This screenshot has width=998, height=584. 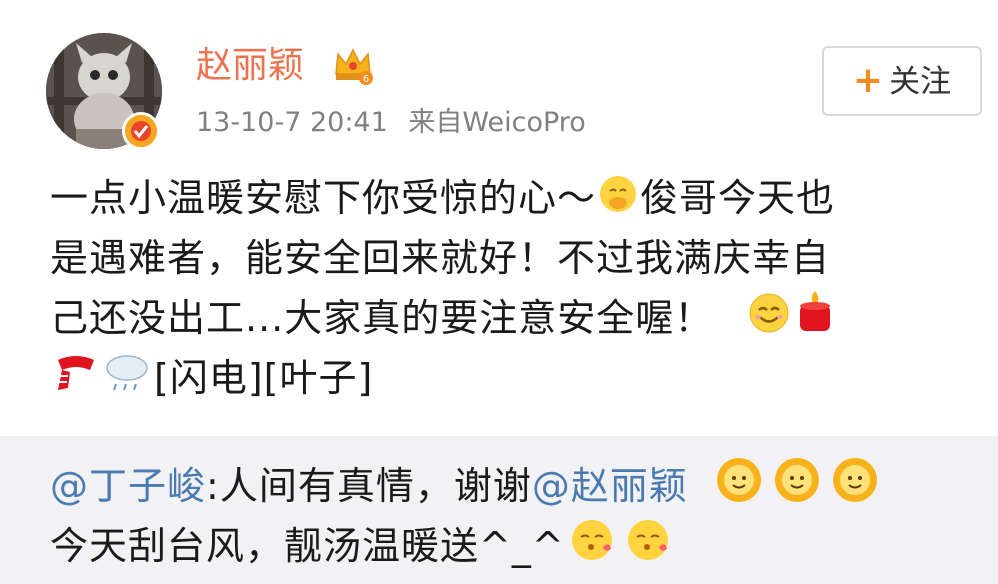 What do you see at coordinates (610, 486) in the screenshot?
I see `mention-link: @赵丽颖` at bounding box center [610, 486].